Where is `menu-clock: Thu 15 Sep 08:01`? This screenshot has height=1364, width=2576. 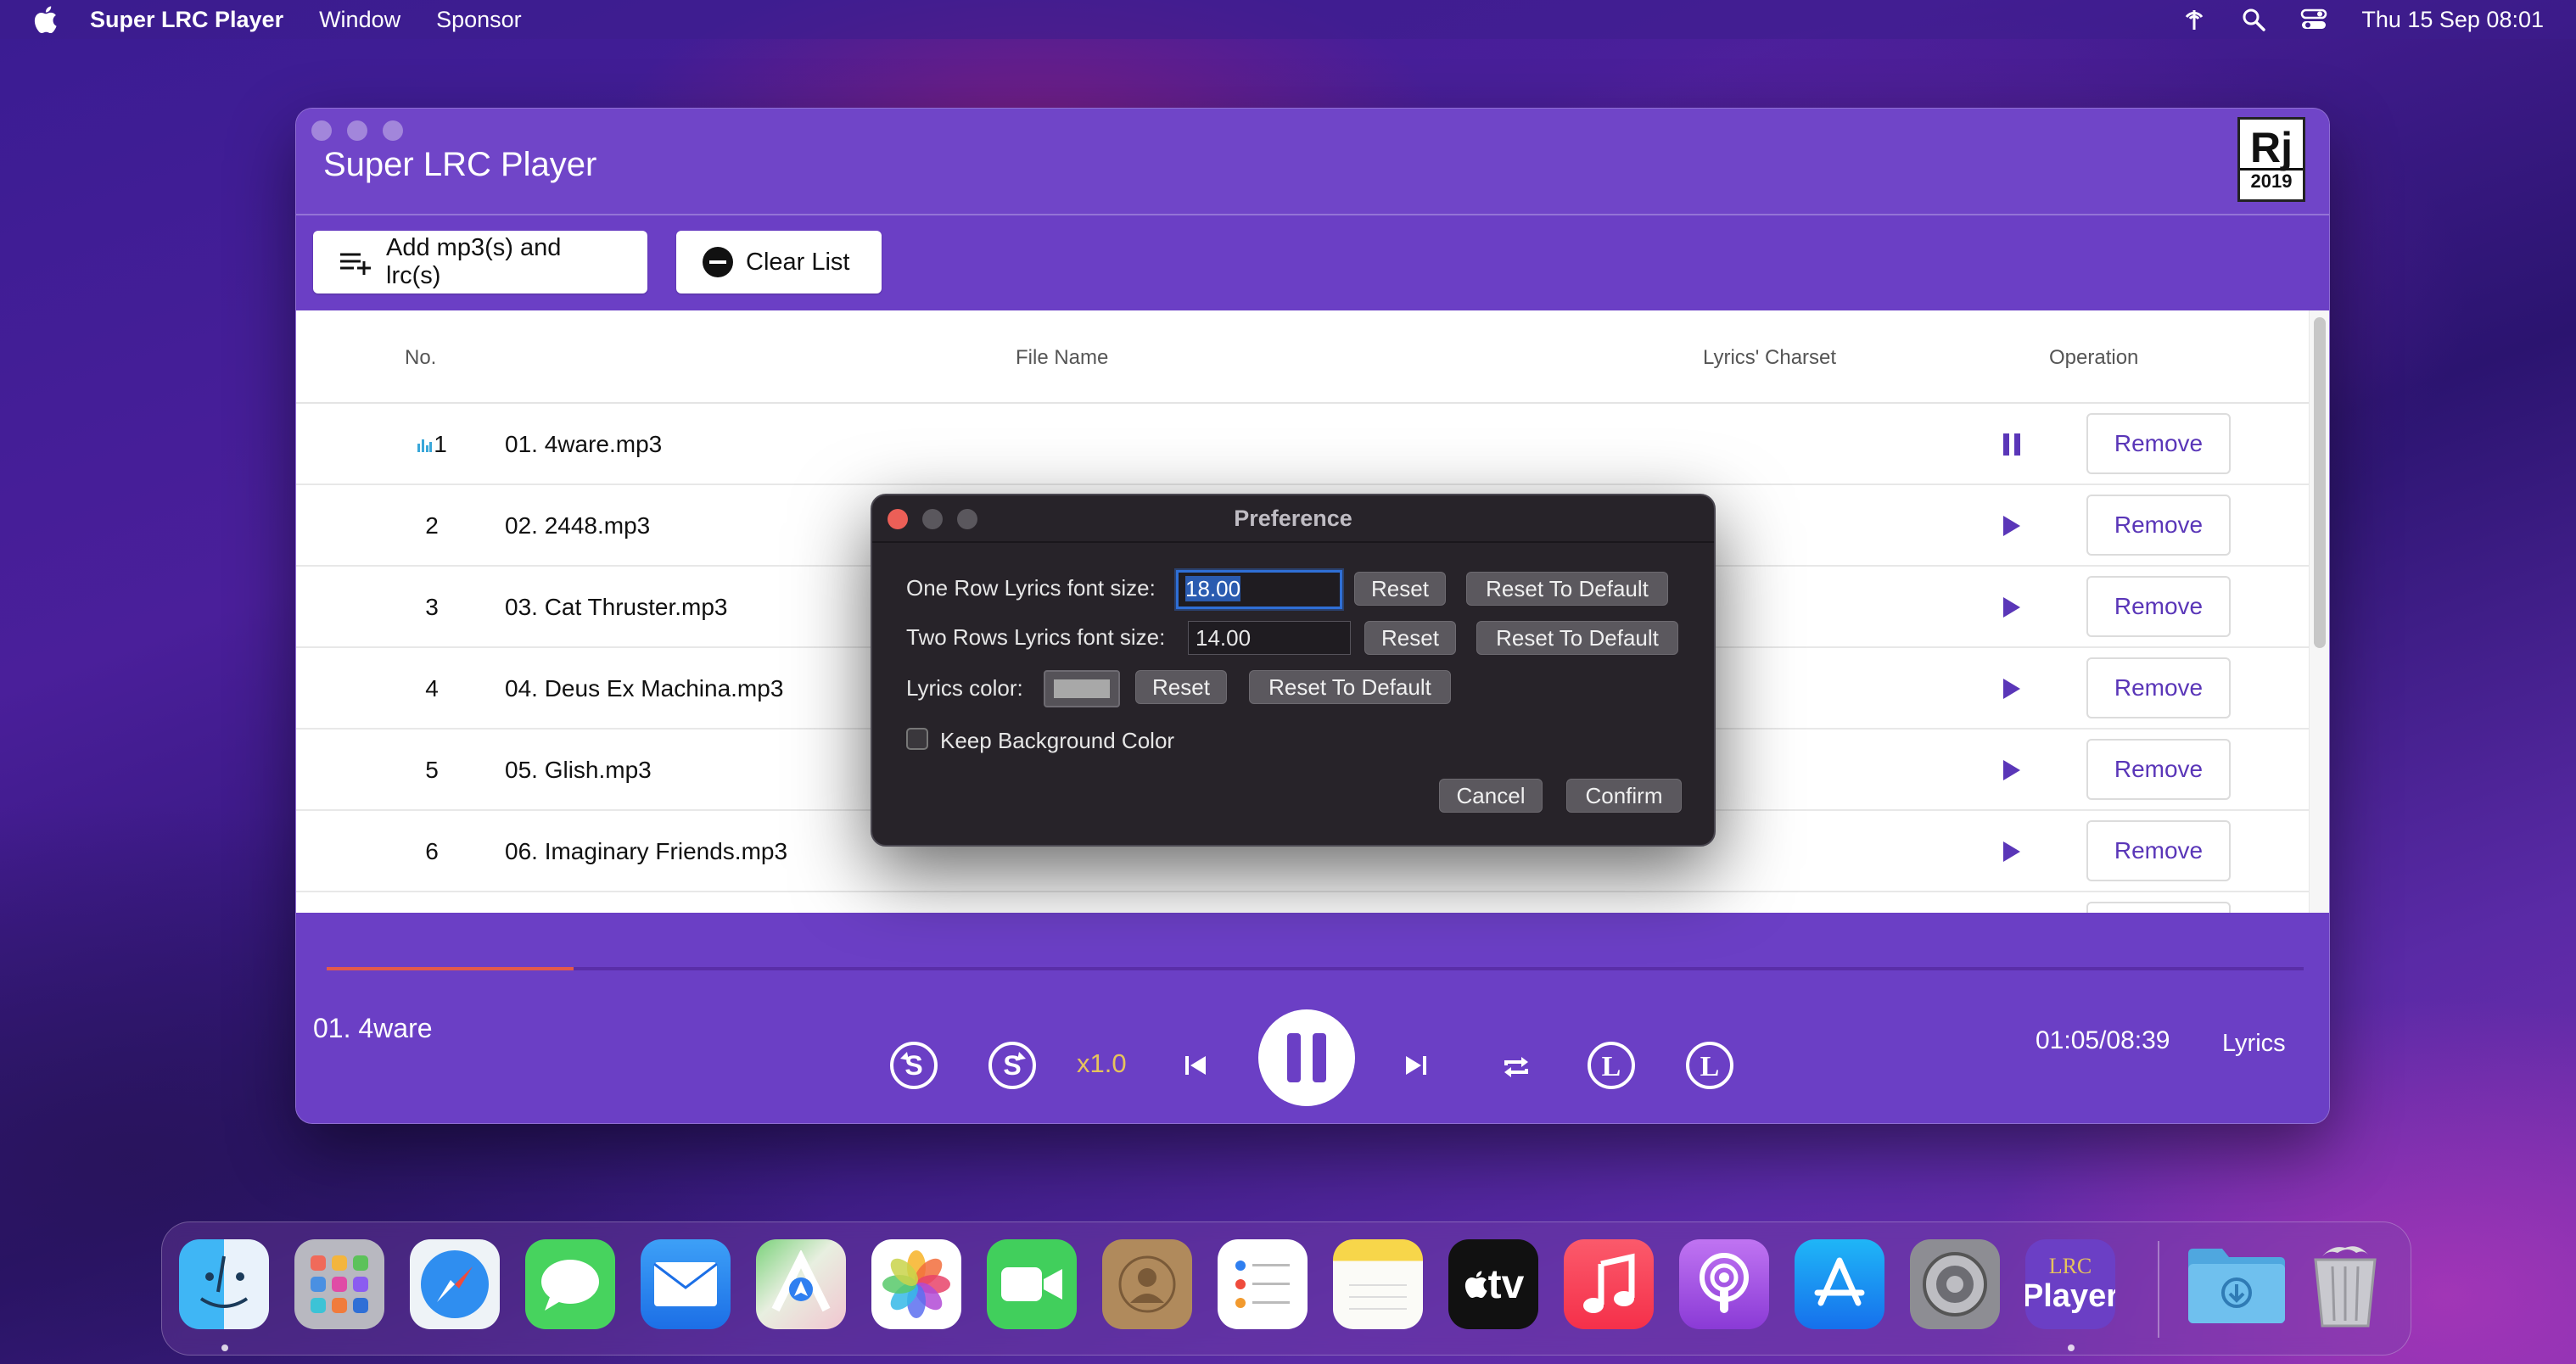
menu-clock: Thu 15 Sep 08:01 is located at coordinates (2452, 20).